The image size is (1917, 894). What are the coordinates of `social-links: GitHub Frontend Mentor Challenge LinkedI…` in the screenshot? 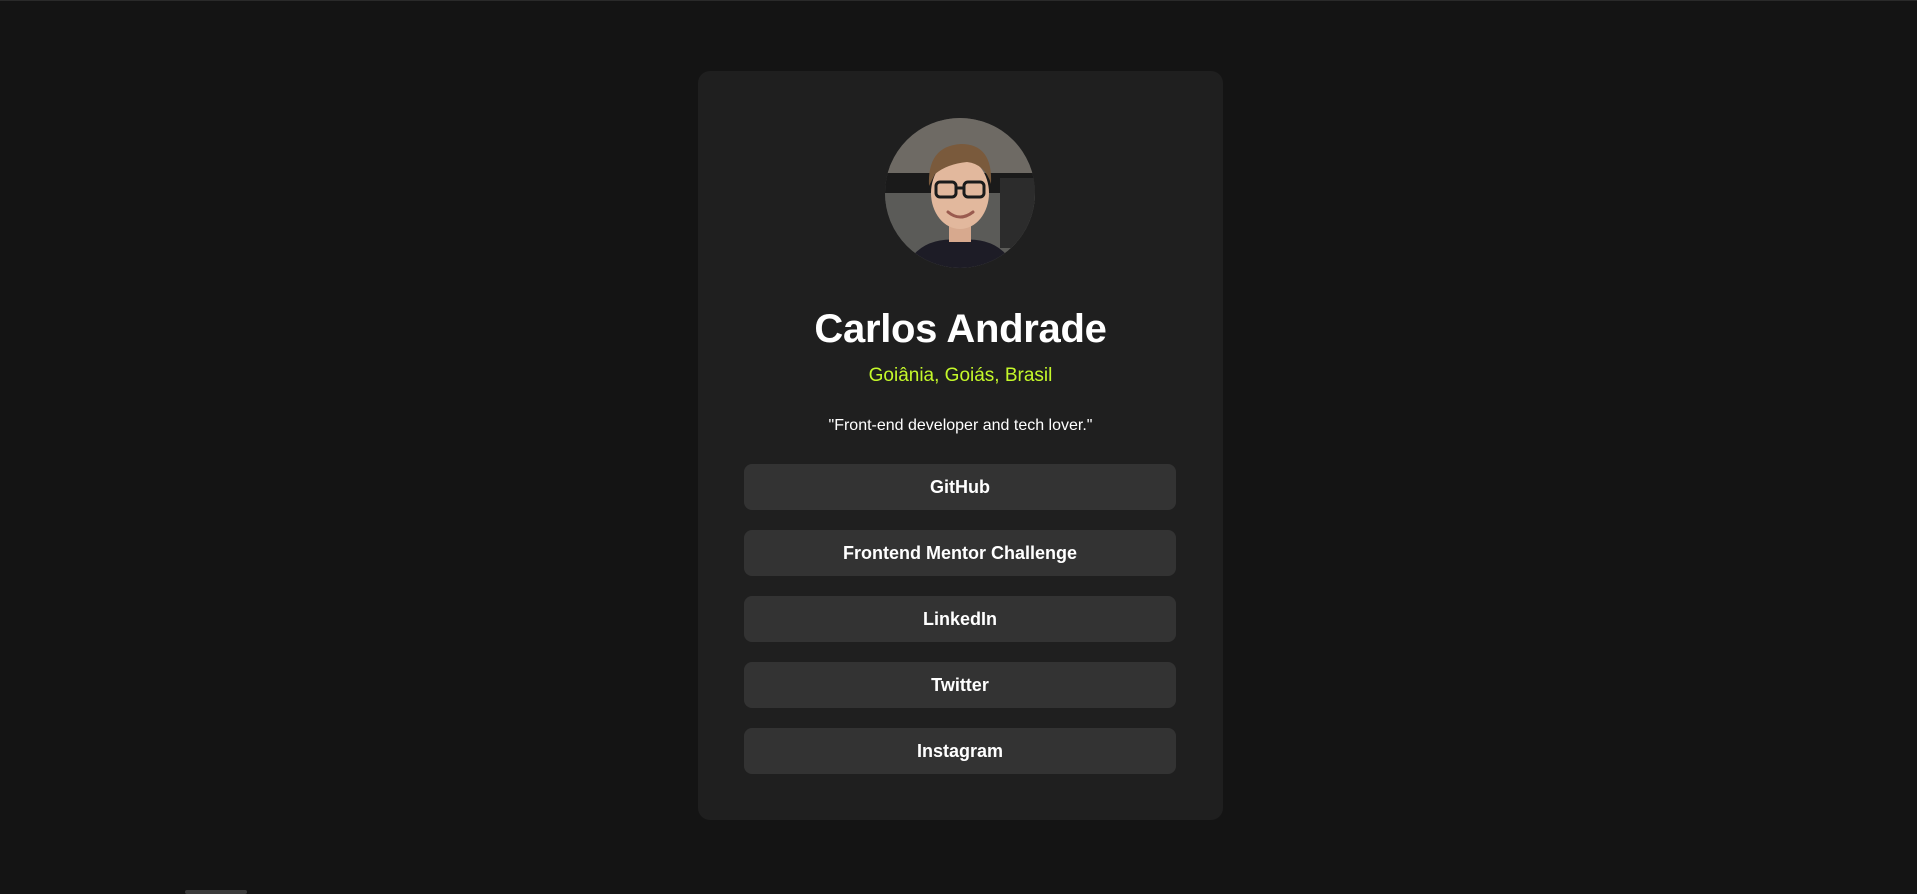 It's located at (960, 629).